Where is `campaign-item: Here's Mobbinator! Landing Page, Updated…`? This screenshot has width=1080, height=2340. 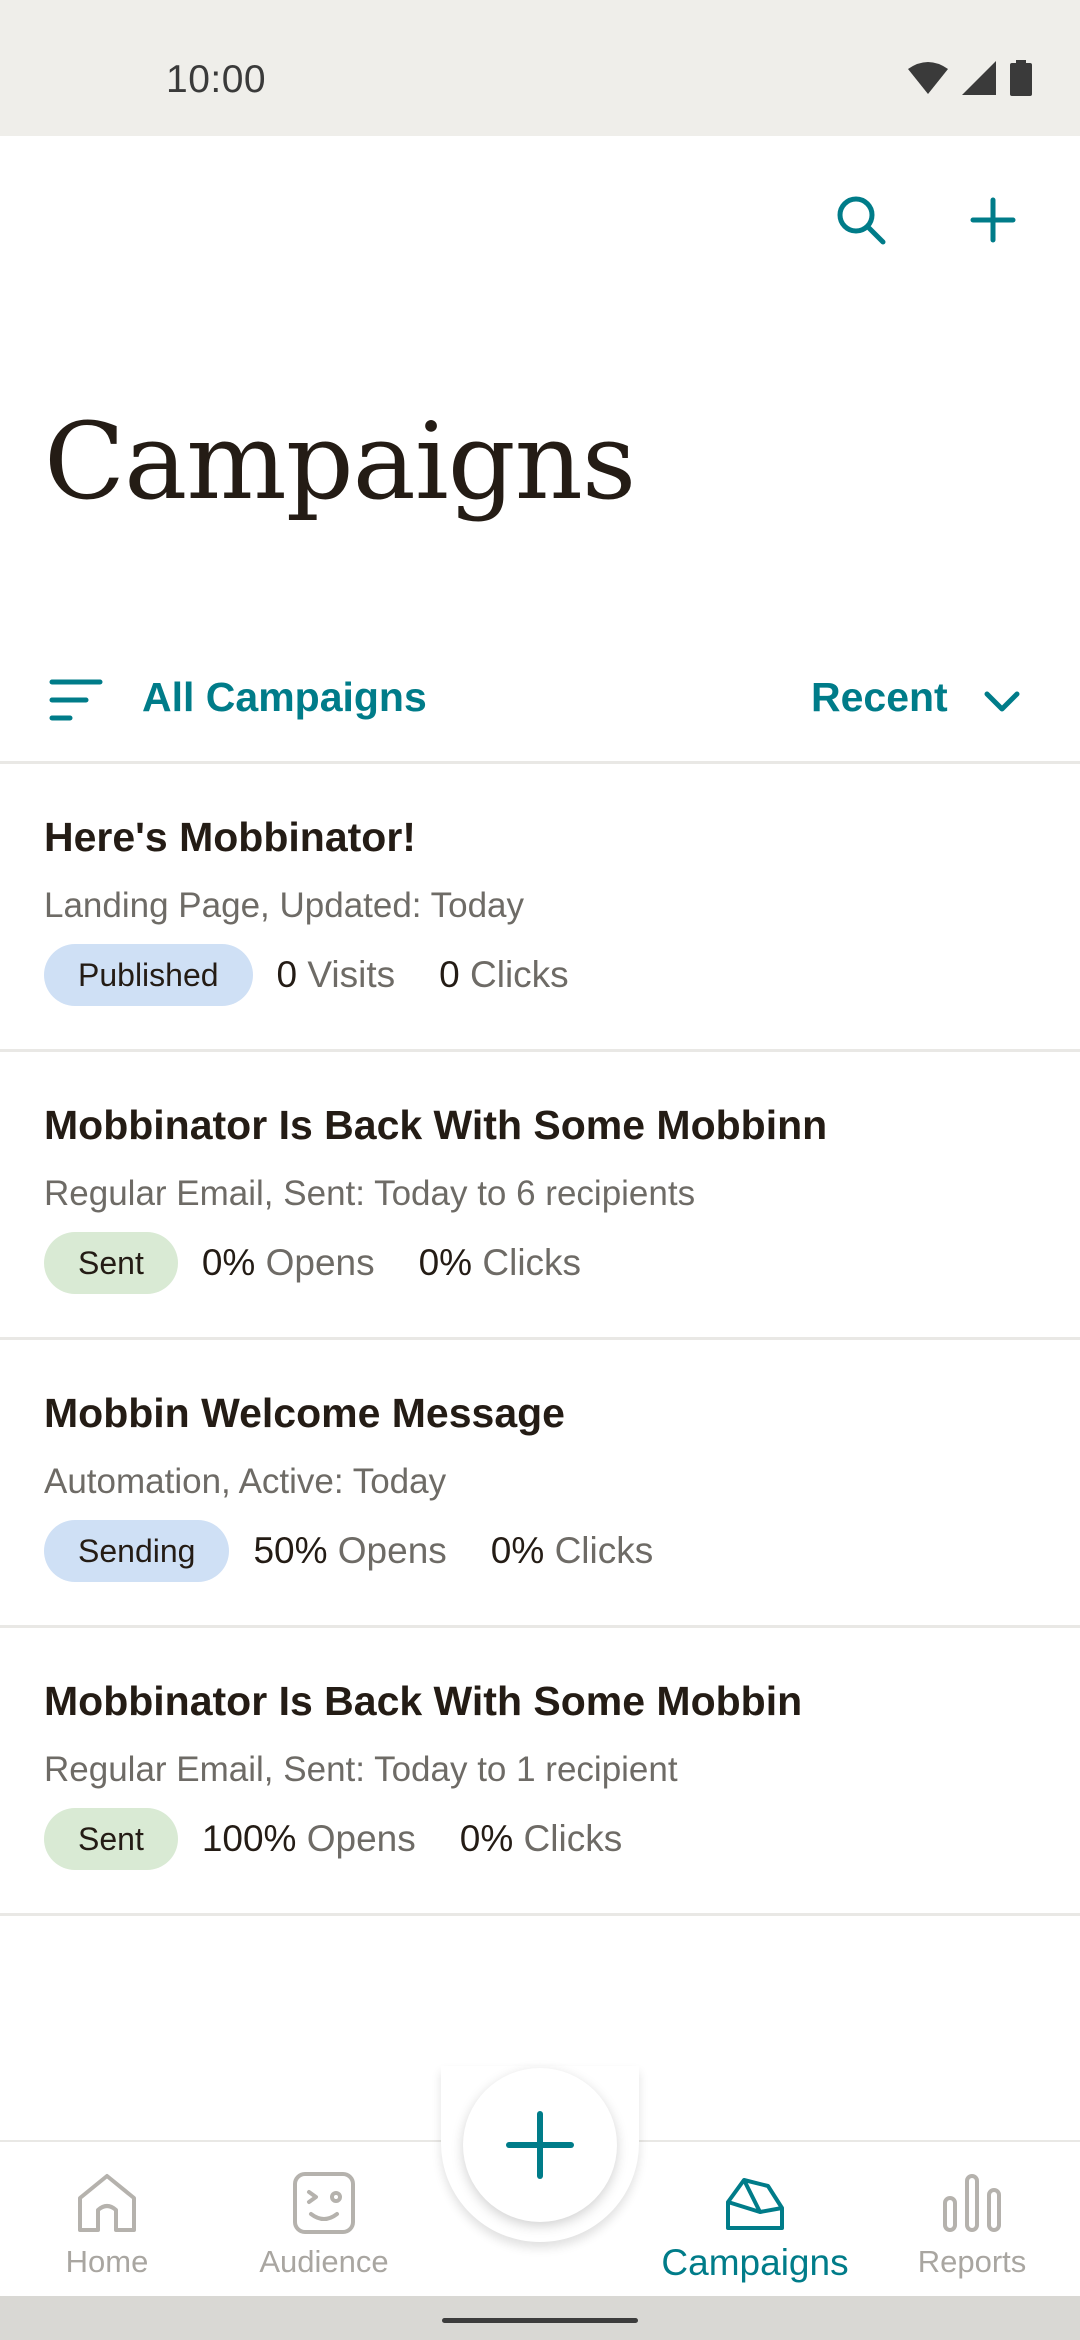 campaign-item: Here's Mobbinator! Landing Page, Updated… is located at coordinates (540, 908).